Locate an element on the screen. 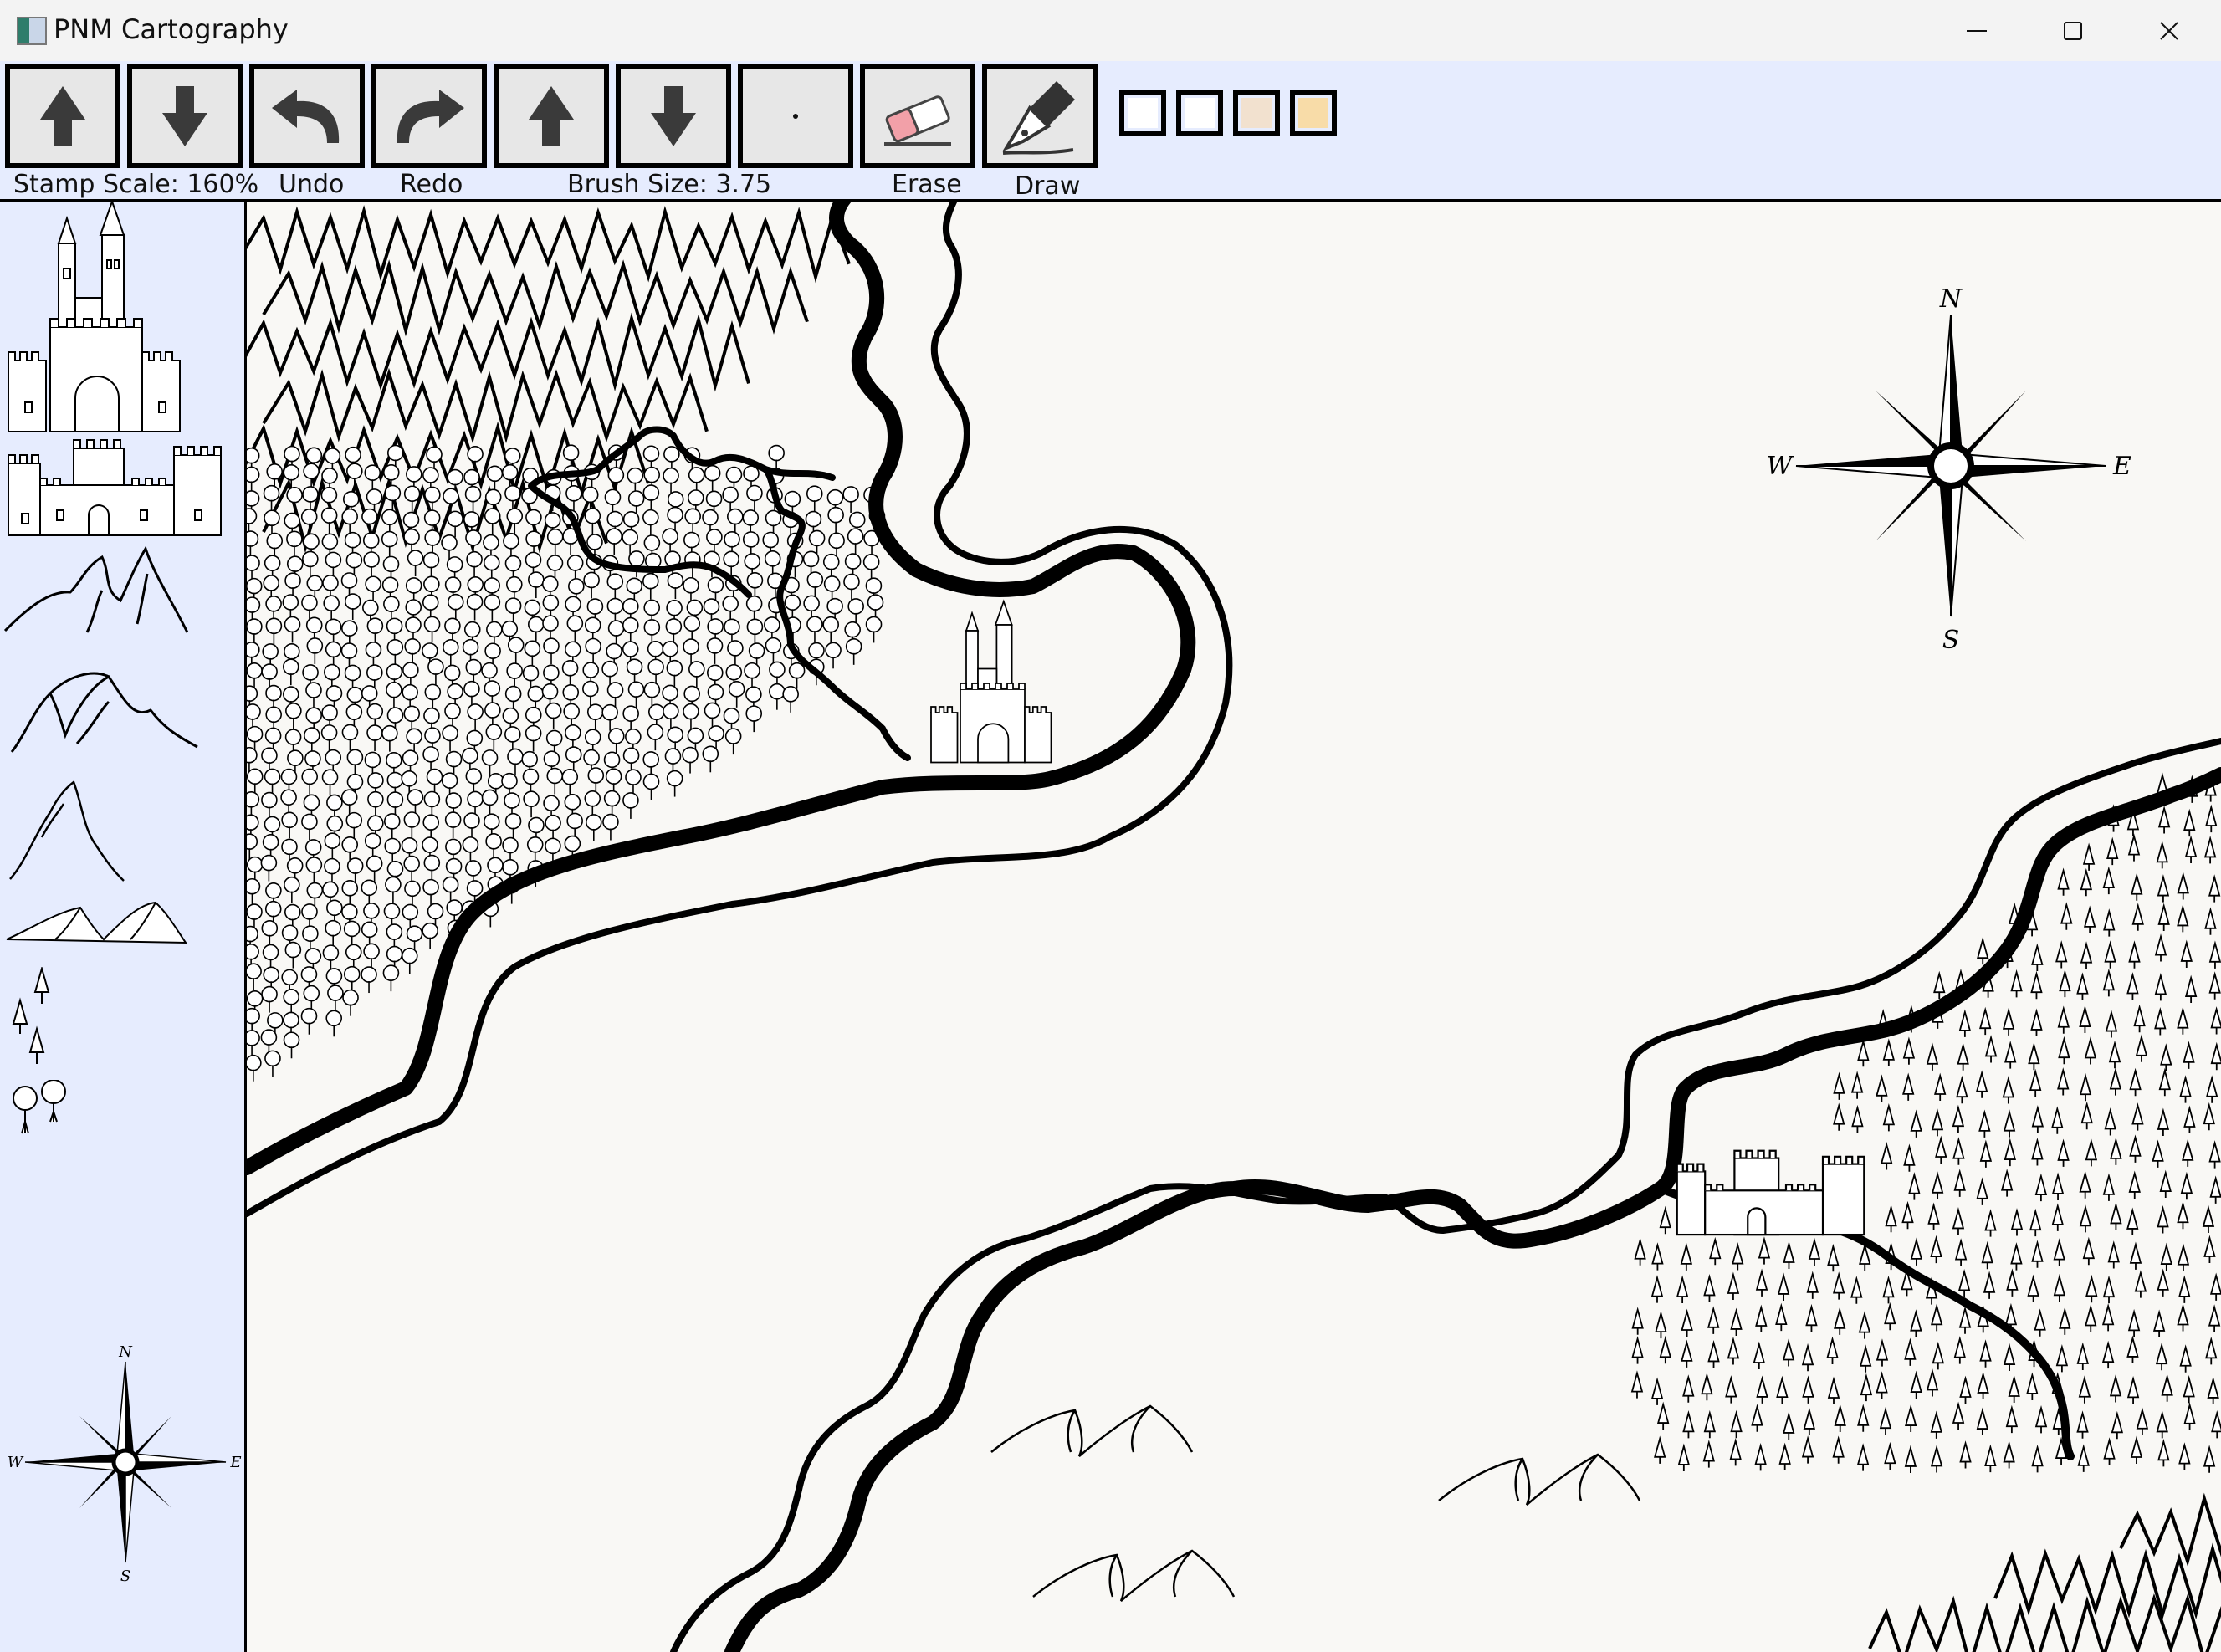  stamp-castle-tall is located at coordinates (96, 317).